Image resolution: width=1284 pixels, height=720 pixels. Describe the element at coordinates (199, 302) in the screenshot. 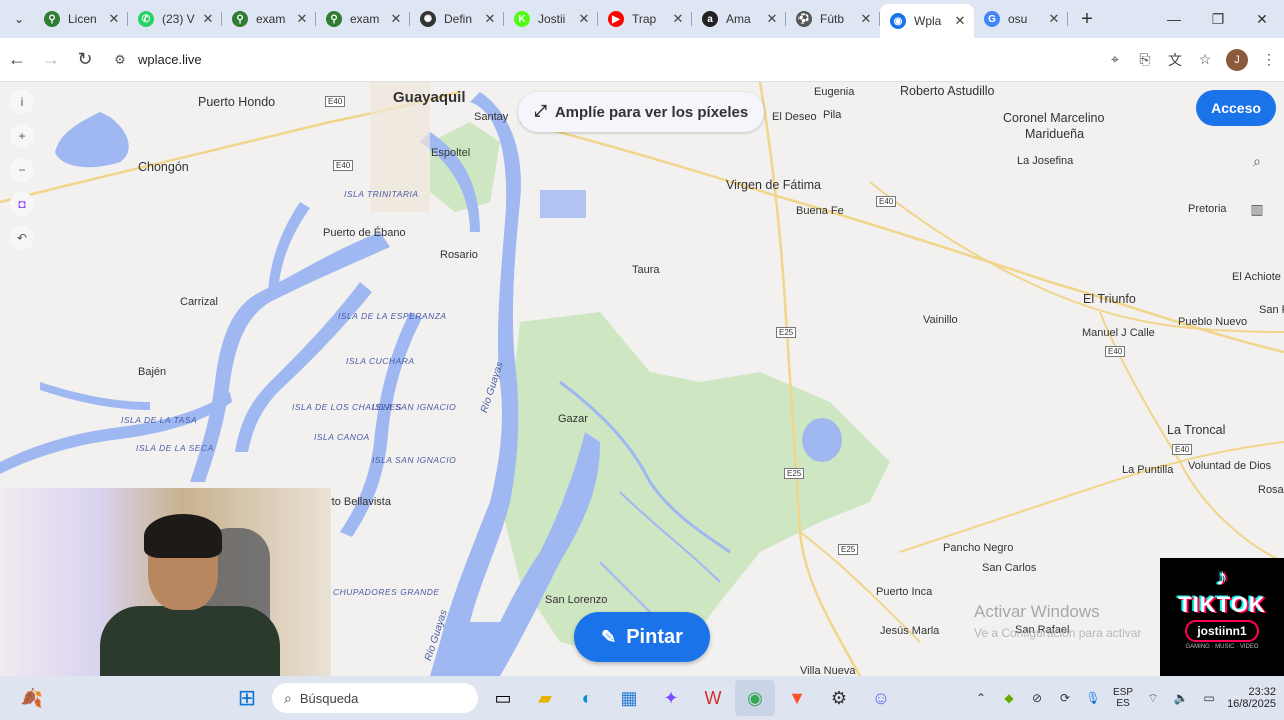

I see `map-place-label: Carrizal` at that location.